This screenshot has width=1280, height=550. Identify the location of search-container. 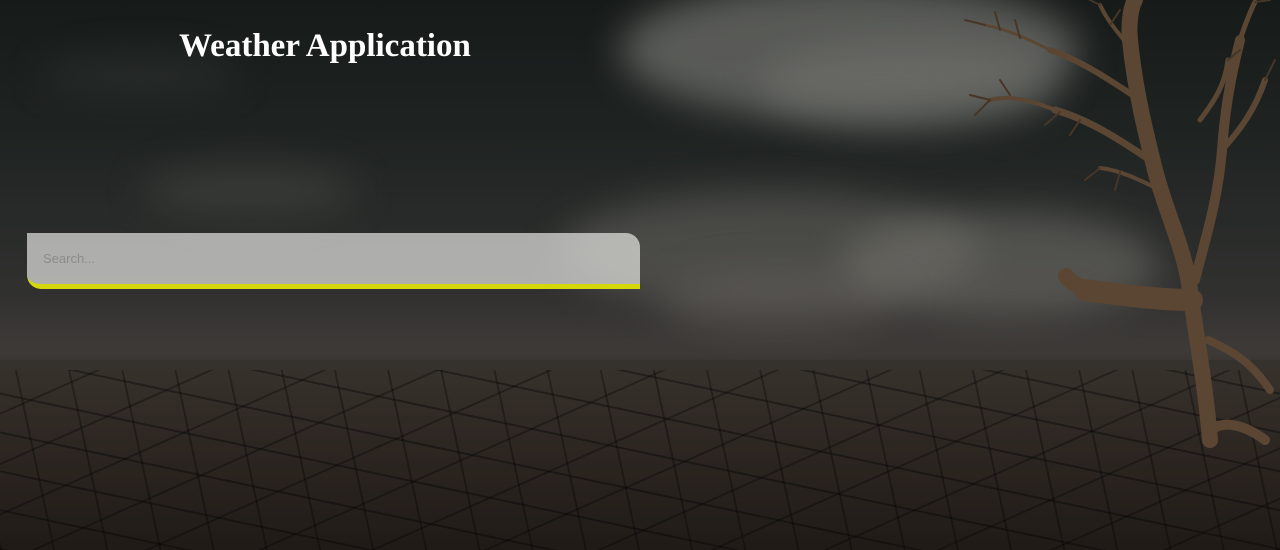
(333, 261).